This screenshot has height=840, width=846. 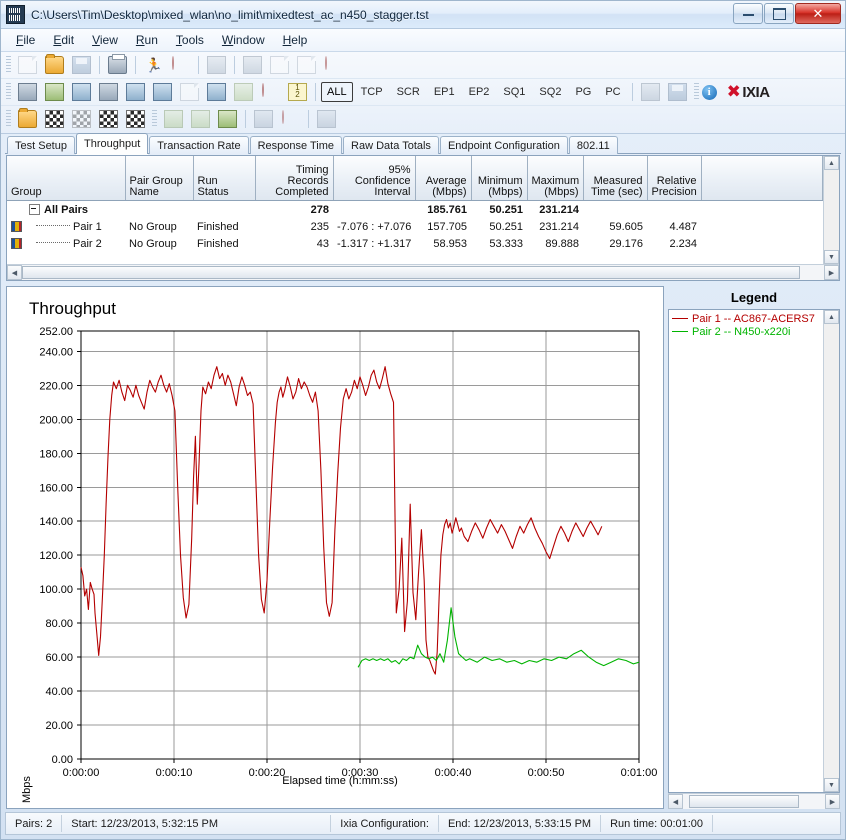 What do you see at coordinates (135, 119) in the screenshot?
I see `run-saved-button` at bounding box center [135, 119].